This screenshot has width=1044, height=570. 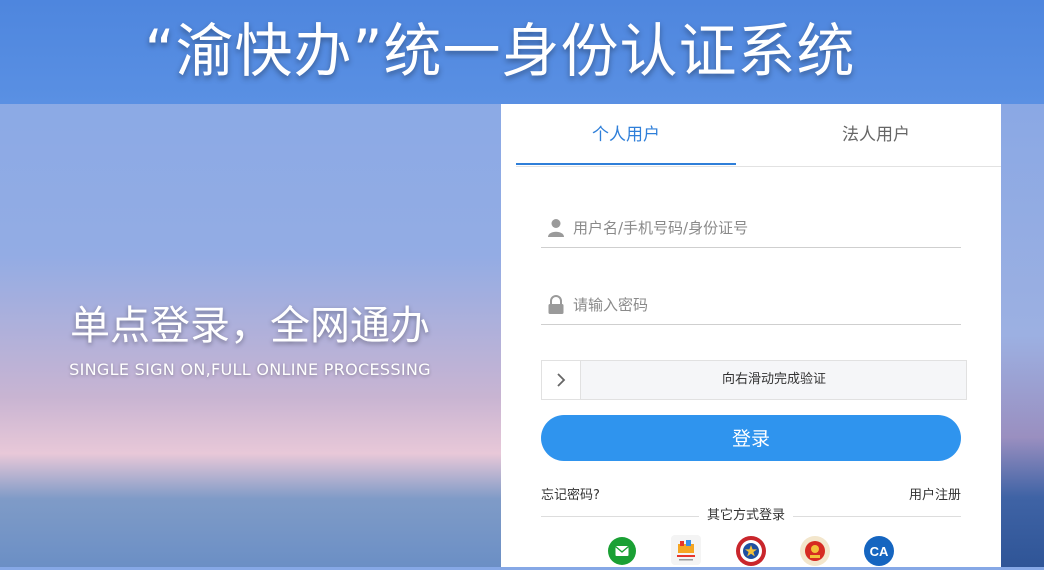 I want to click on slider-hint: 向右滑动完成验证, so click(x=773, y=379).